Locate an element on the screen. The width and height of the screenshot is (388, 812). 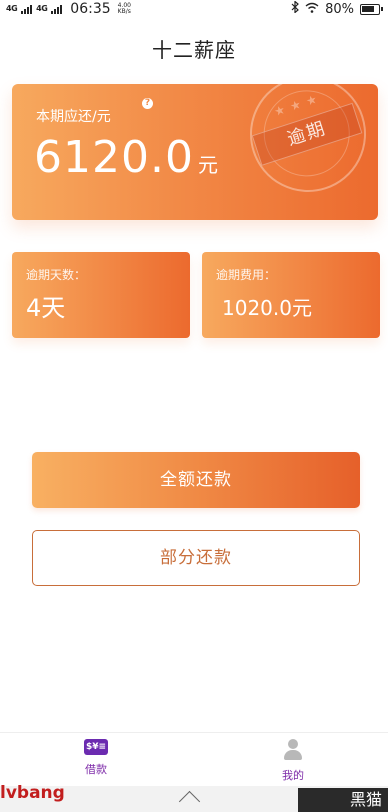
amount-due: 6120.0 元 is located at coordinates (126, 157).